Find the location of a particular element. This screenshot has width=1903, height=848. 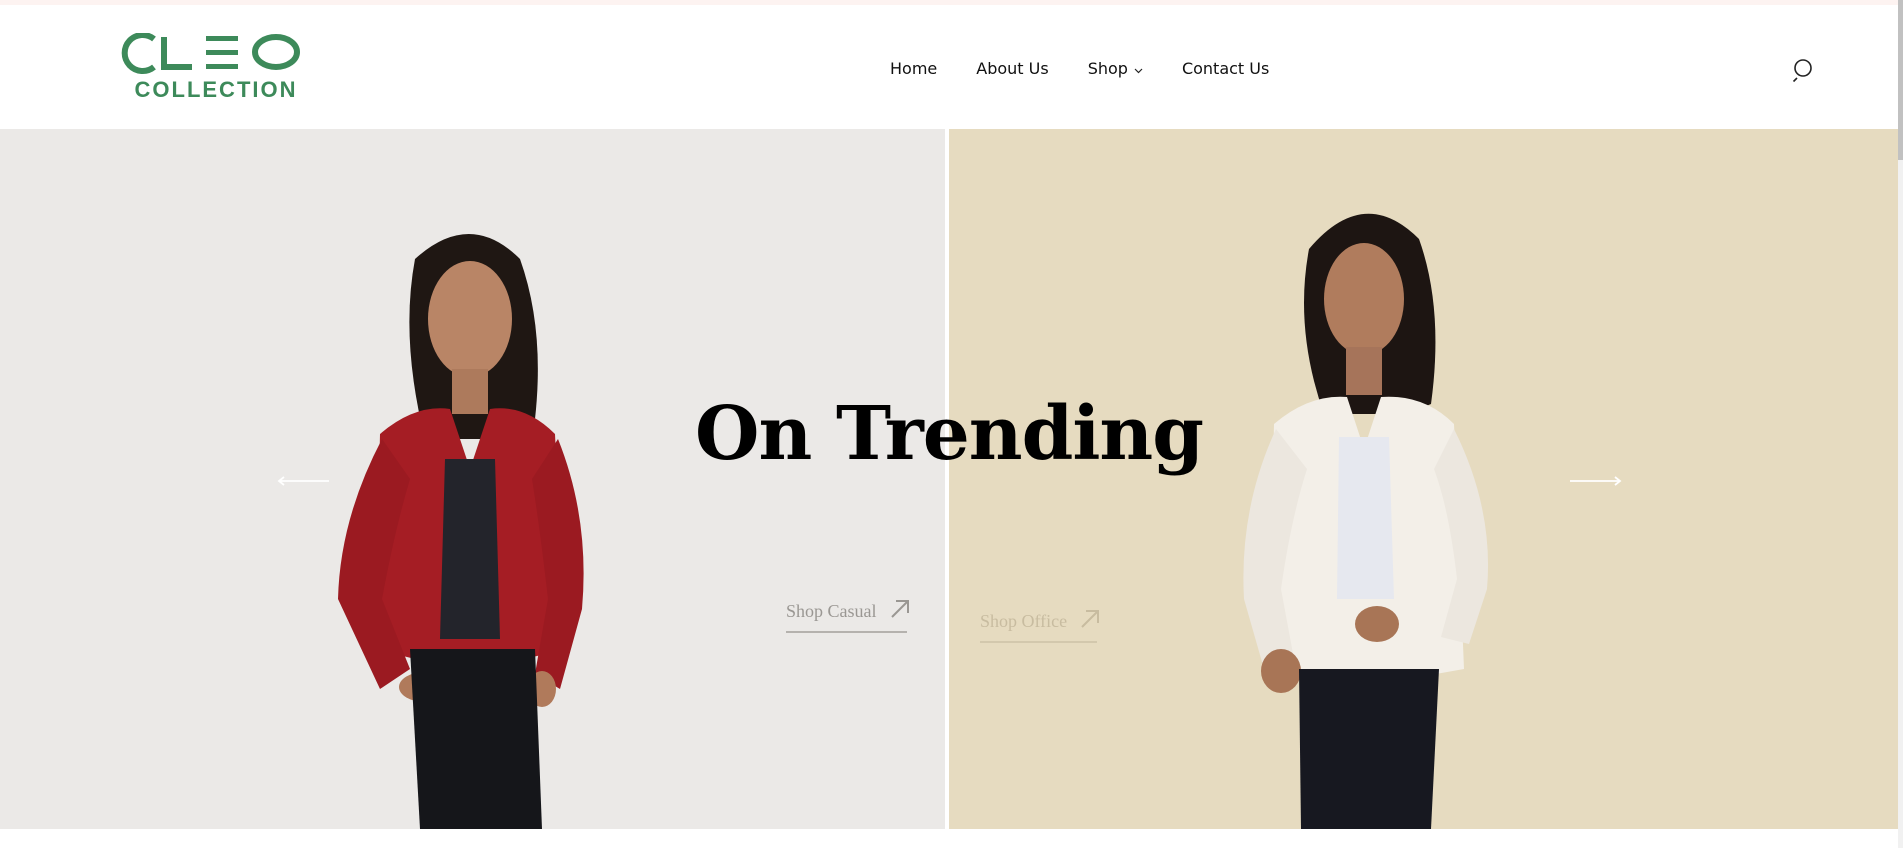

shop-office-label: Shop Office is located at coordinates (1024, 621).